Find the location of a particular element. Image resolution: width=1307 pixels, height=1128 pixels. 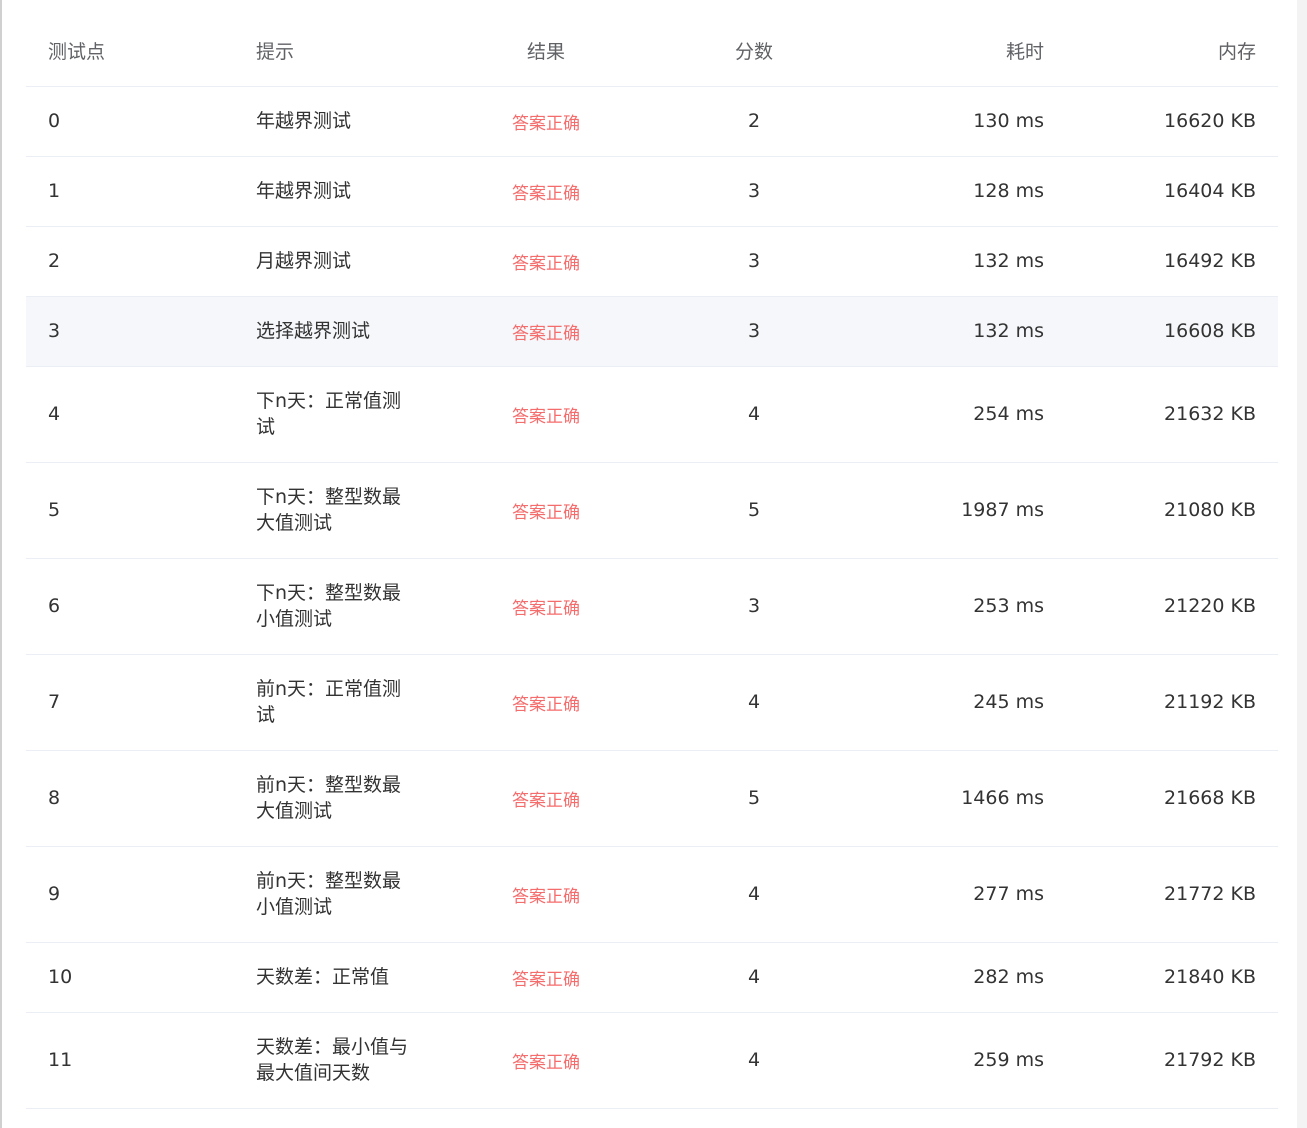

cell-hint: 前n天：正常值测试 is located at coordinates (338, 702).